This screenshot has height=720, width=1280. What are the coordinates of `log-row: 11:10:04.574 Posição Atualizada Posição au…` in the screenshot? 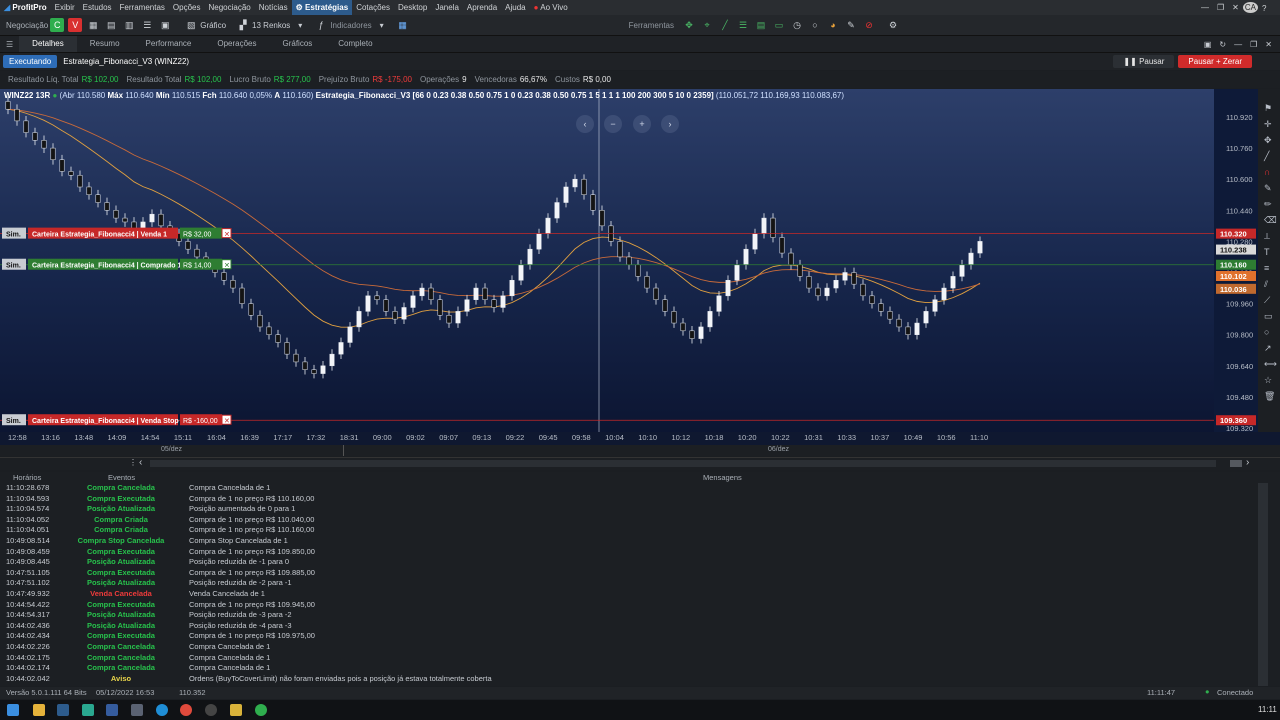 It's located at (628, 509).